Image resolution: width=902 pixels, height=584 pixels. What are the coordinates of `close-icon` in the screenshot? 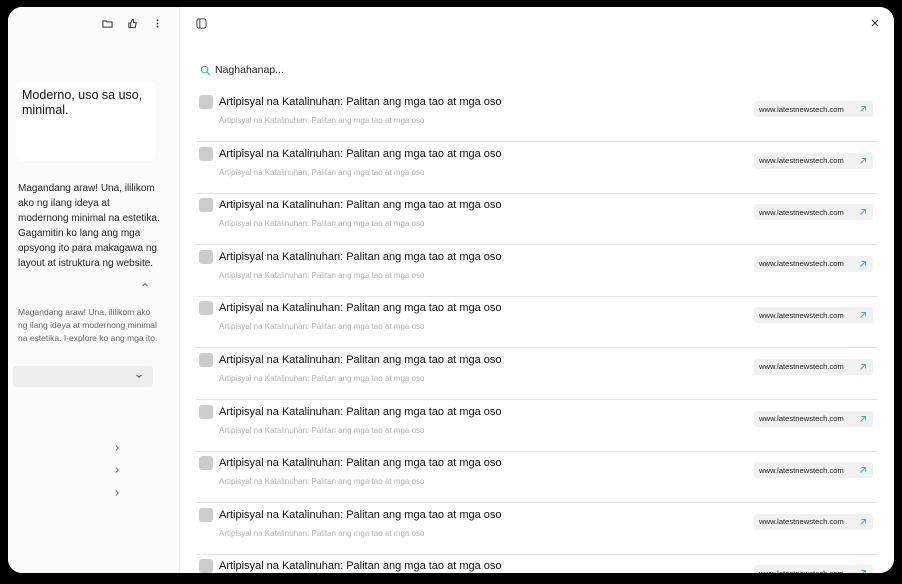 It's located at (875, 23).